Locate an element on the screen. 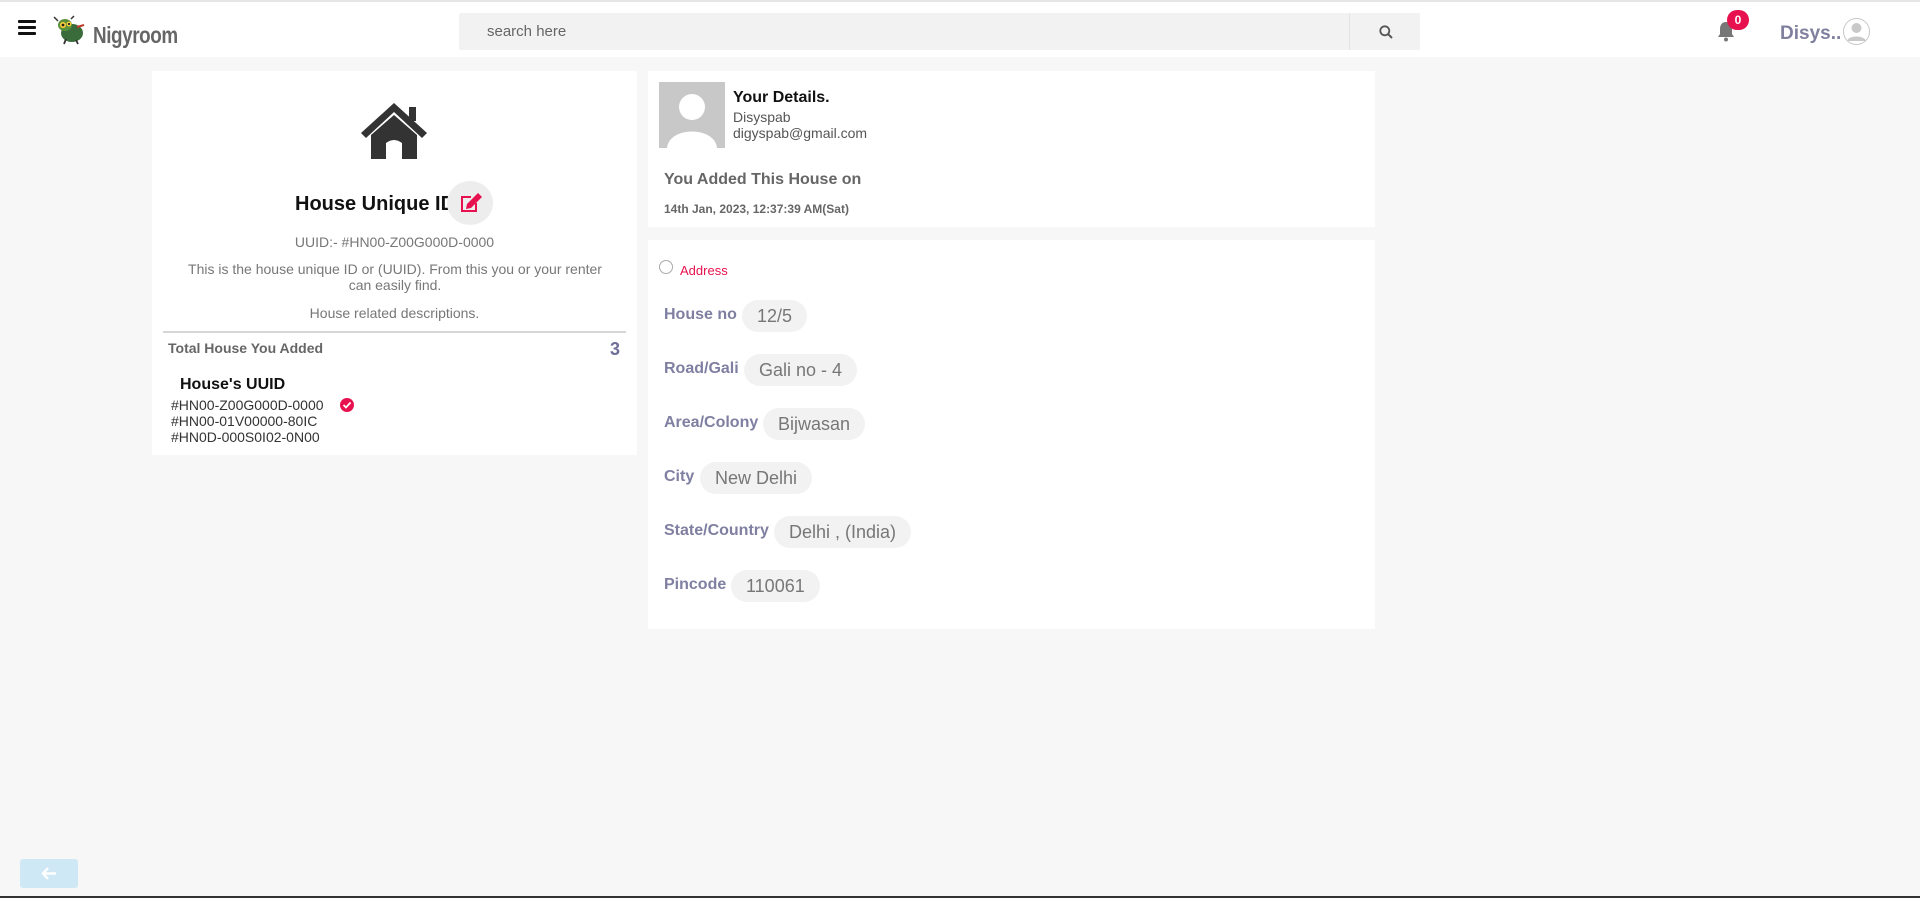 This screenshot has height=898, width=1920. uuid-line: UUID:- #HN00-Z00G000D-0000 is located at coordinates (394, 242).